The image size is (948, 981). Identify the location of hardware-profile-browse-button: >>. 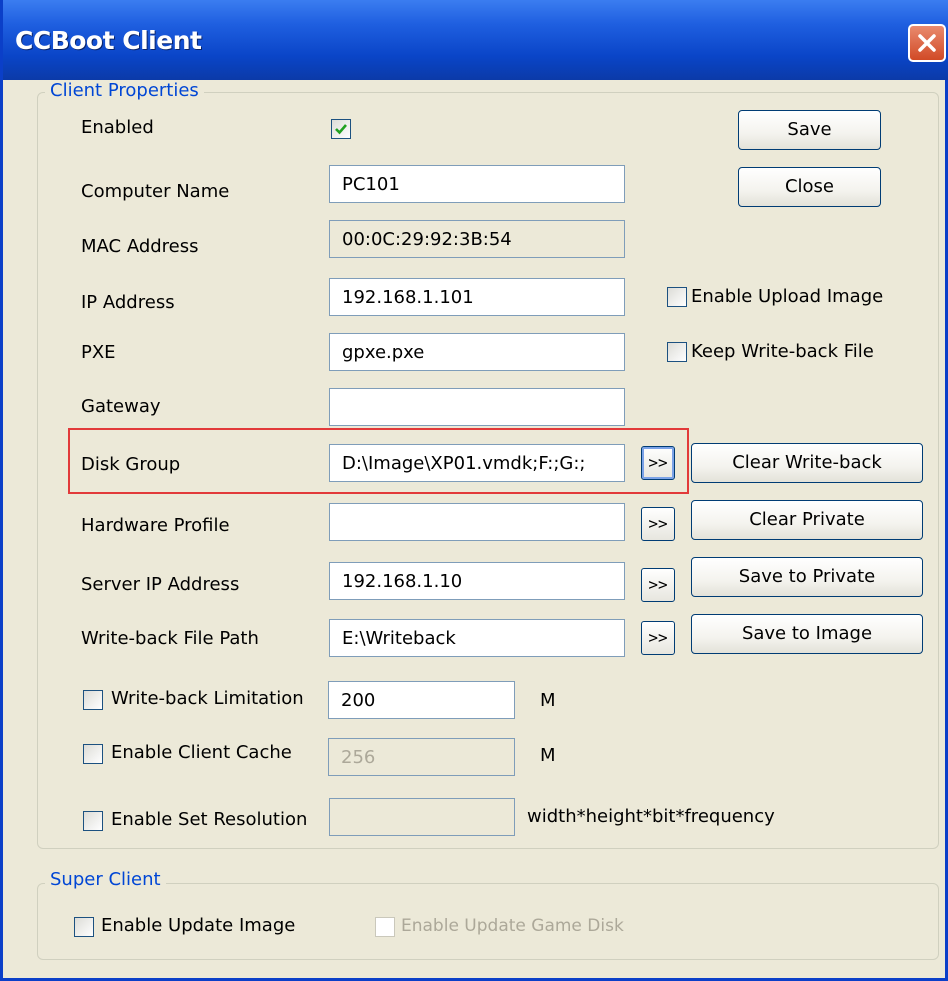
(658, 524).